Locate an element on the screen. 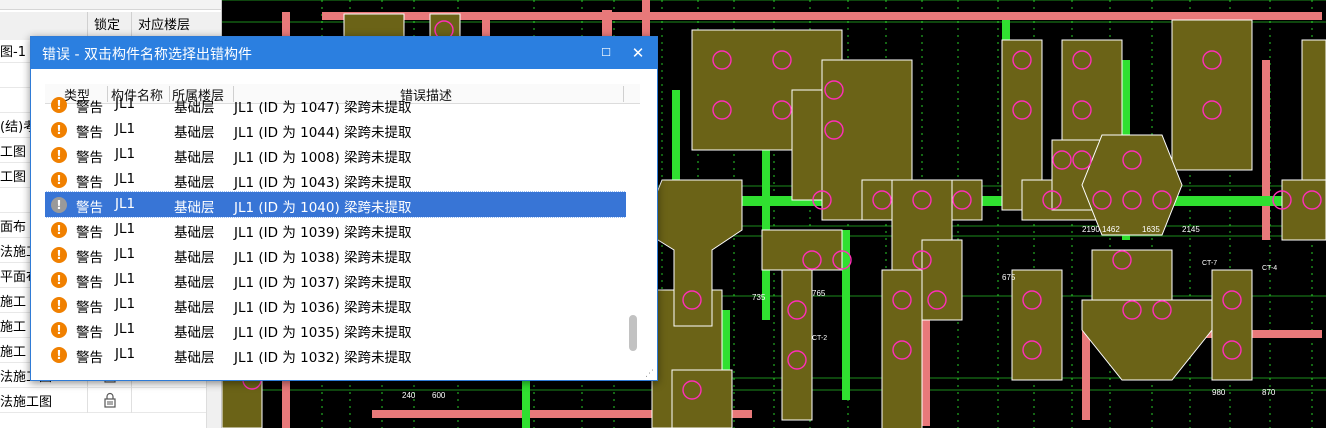  layer-name: 面布 is located at coordinates (13, 227).